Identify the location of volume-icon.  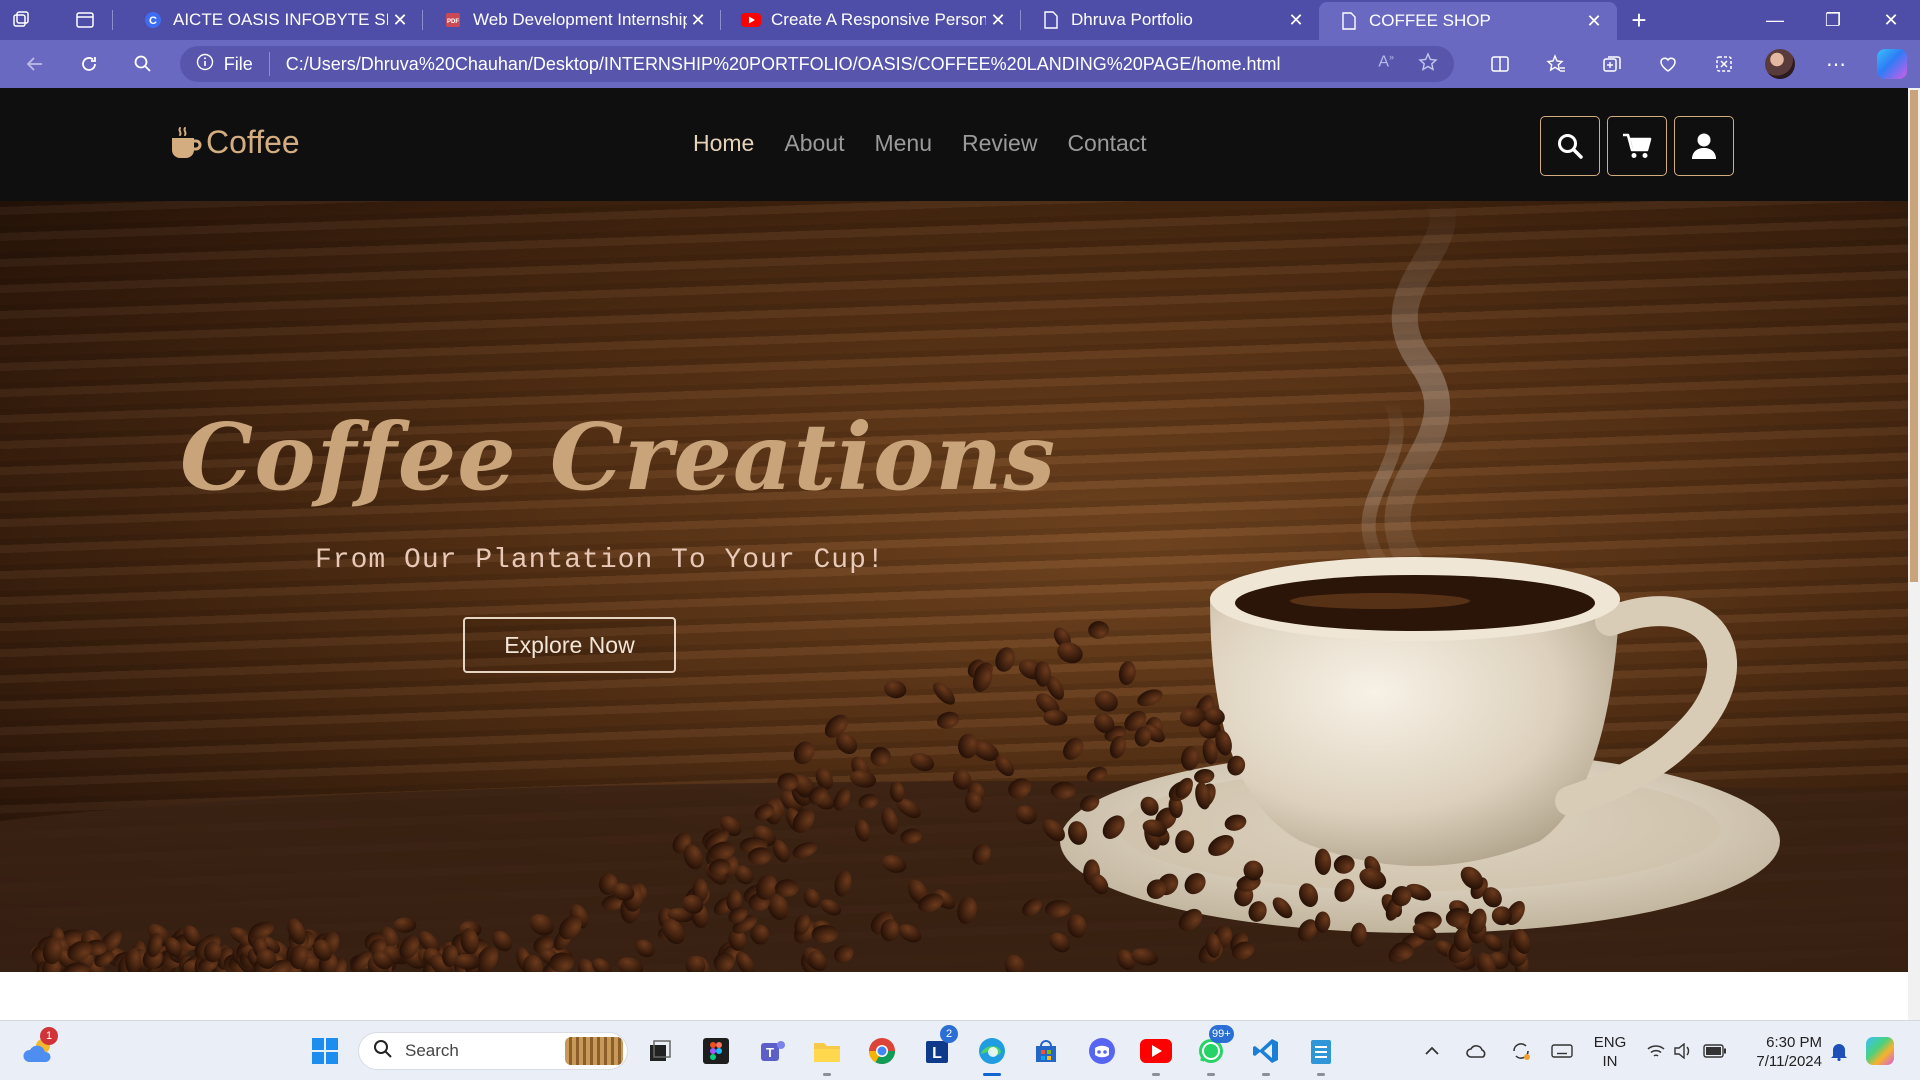
(1683, 1051).